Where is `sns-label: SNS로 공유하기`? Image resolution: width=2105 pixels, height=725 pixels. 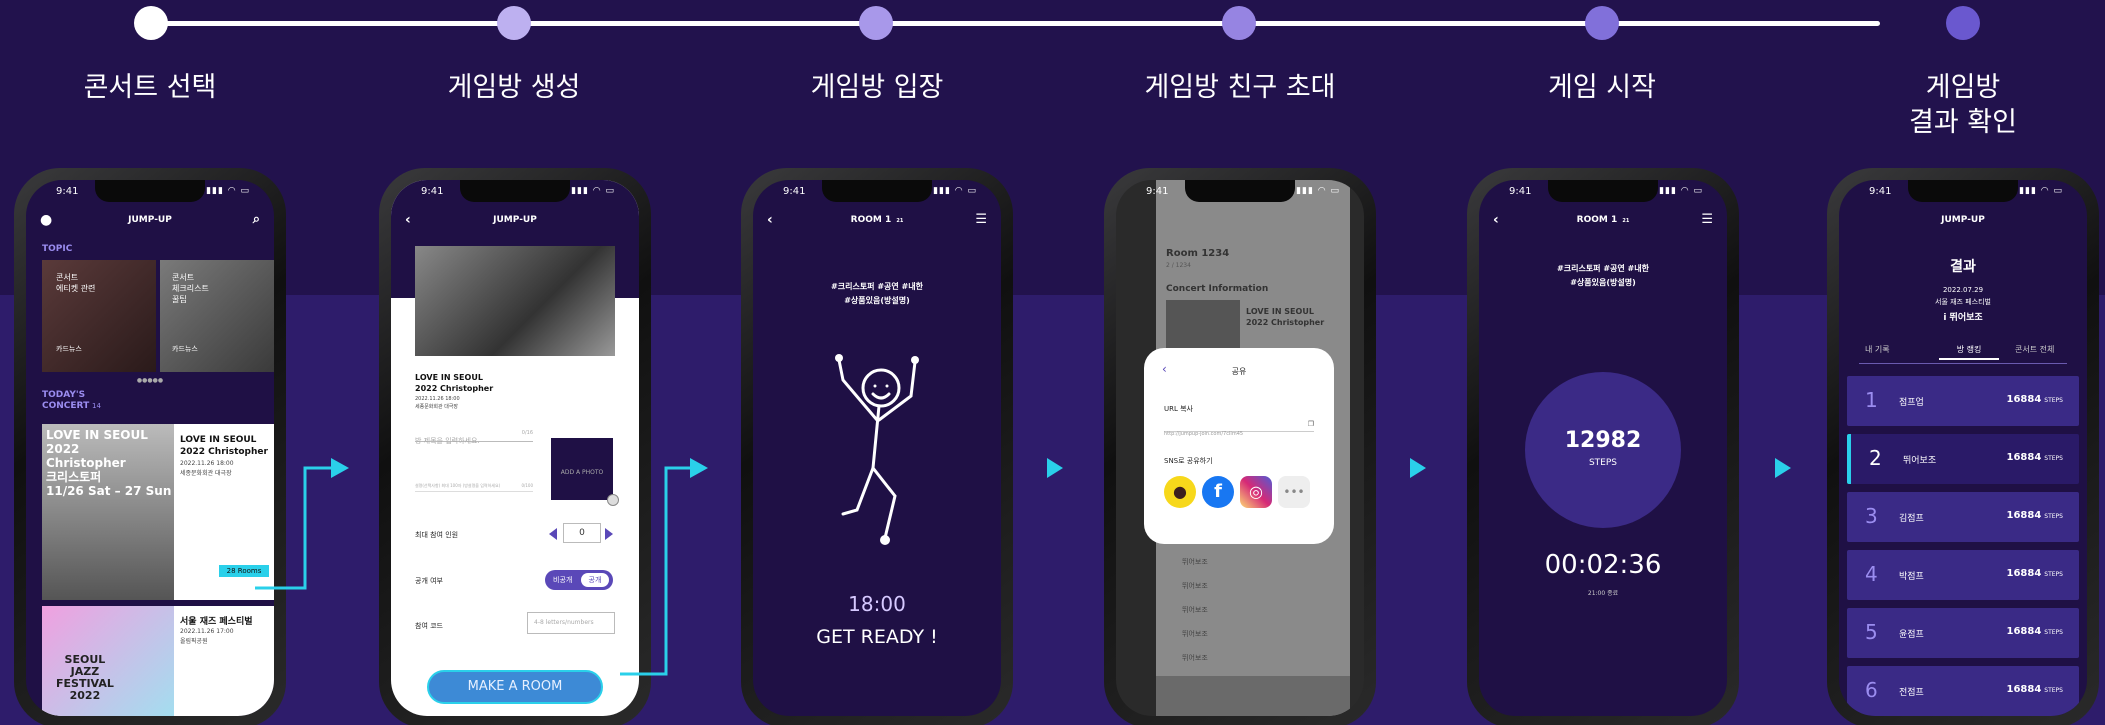 sns-label: SNS로 공유하기 is located at coordinates (1188, 461).